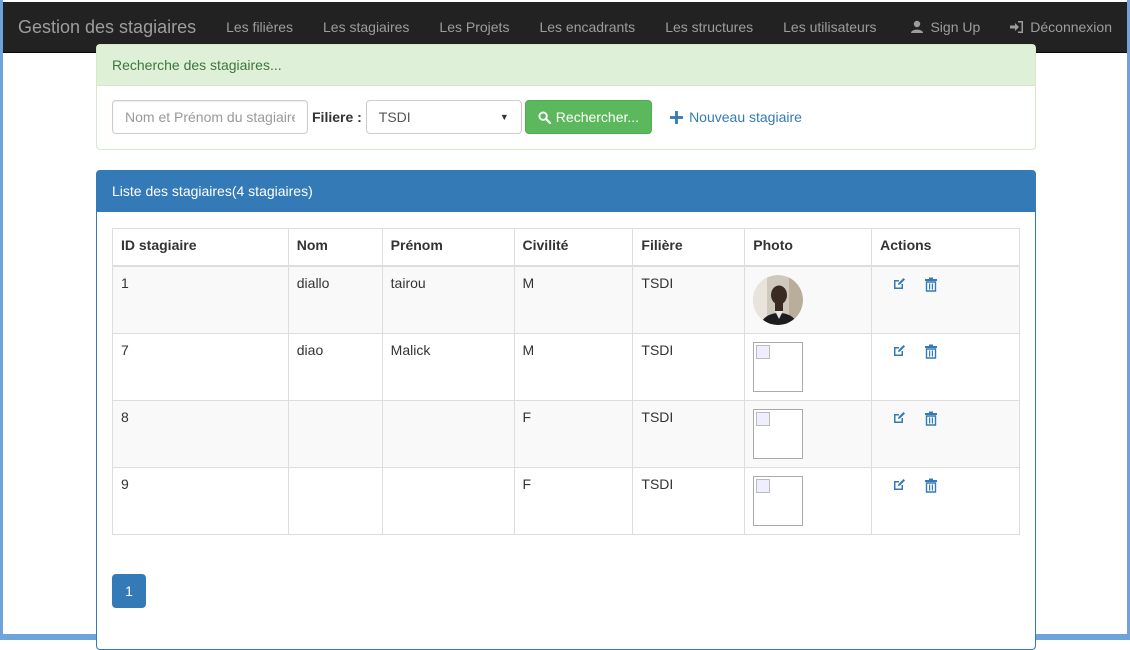 The height and width of the screenshot is (650, 1130). Describe the element at coordinates (1, 320) in the screenshot. I see `window-frame-left` at that location.